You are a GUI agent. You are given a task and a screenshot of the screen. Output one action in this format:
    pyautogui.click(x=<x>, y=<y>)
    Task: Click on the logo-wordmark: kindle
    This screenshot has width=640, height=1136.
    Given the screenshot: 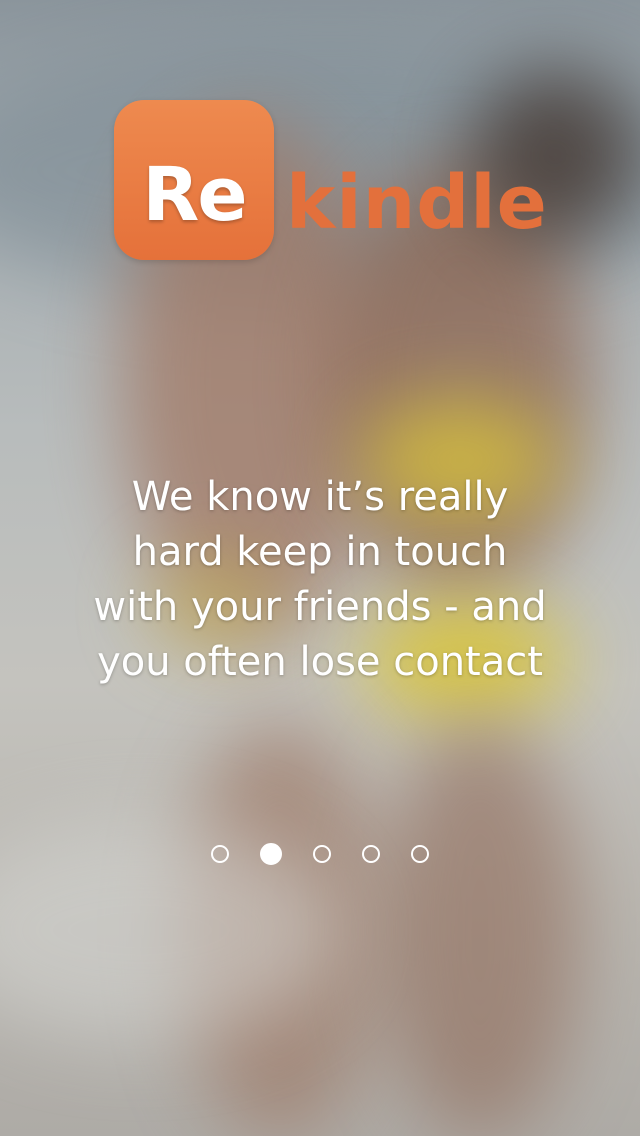 What is the action you would take?
    pyautogui.click(x=417, y=203)
    